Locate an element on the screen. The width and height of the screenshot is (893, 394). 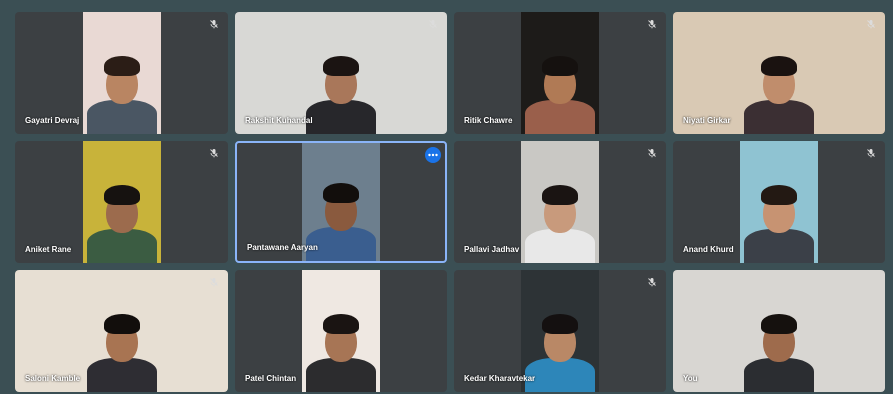
participant-tile: Patel Chintan is located at coordinates (341, 331).